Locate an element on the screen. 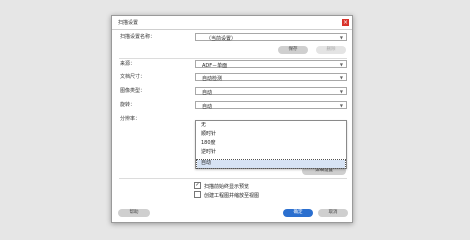 This screenshot has width=470, height=240. rotation-select: 自动 ▼ is located at coordinates (271, 105).